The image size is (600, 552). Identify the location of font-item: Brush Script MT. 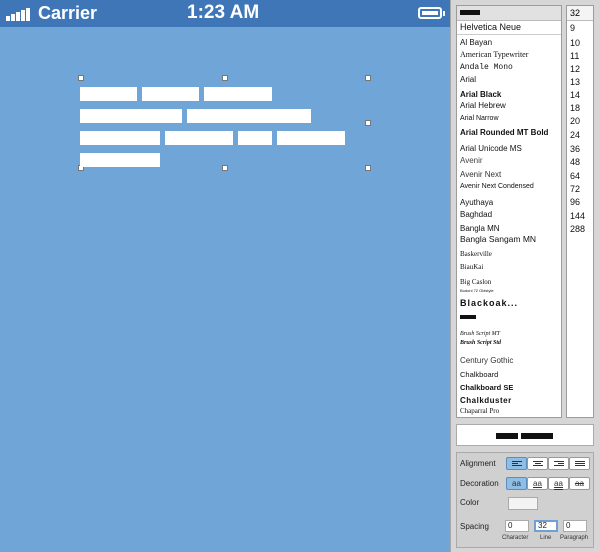
(480, 334).